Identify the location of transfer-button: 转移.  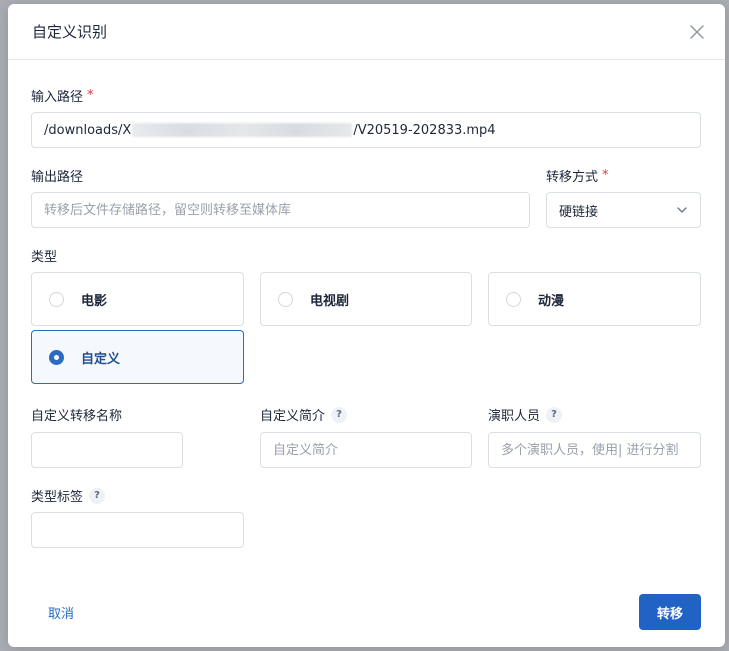
(670, 612).